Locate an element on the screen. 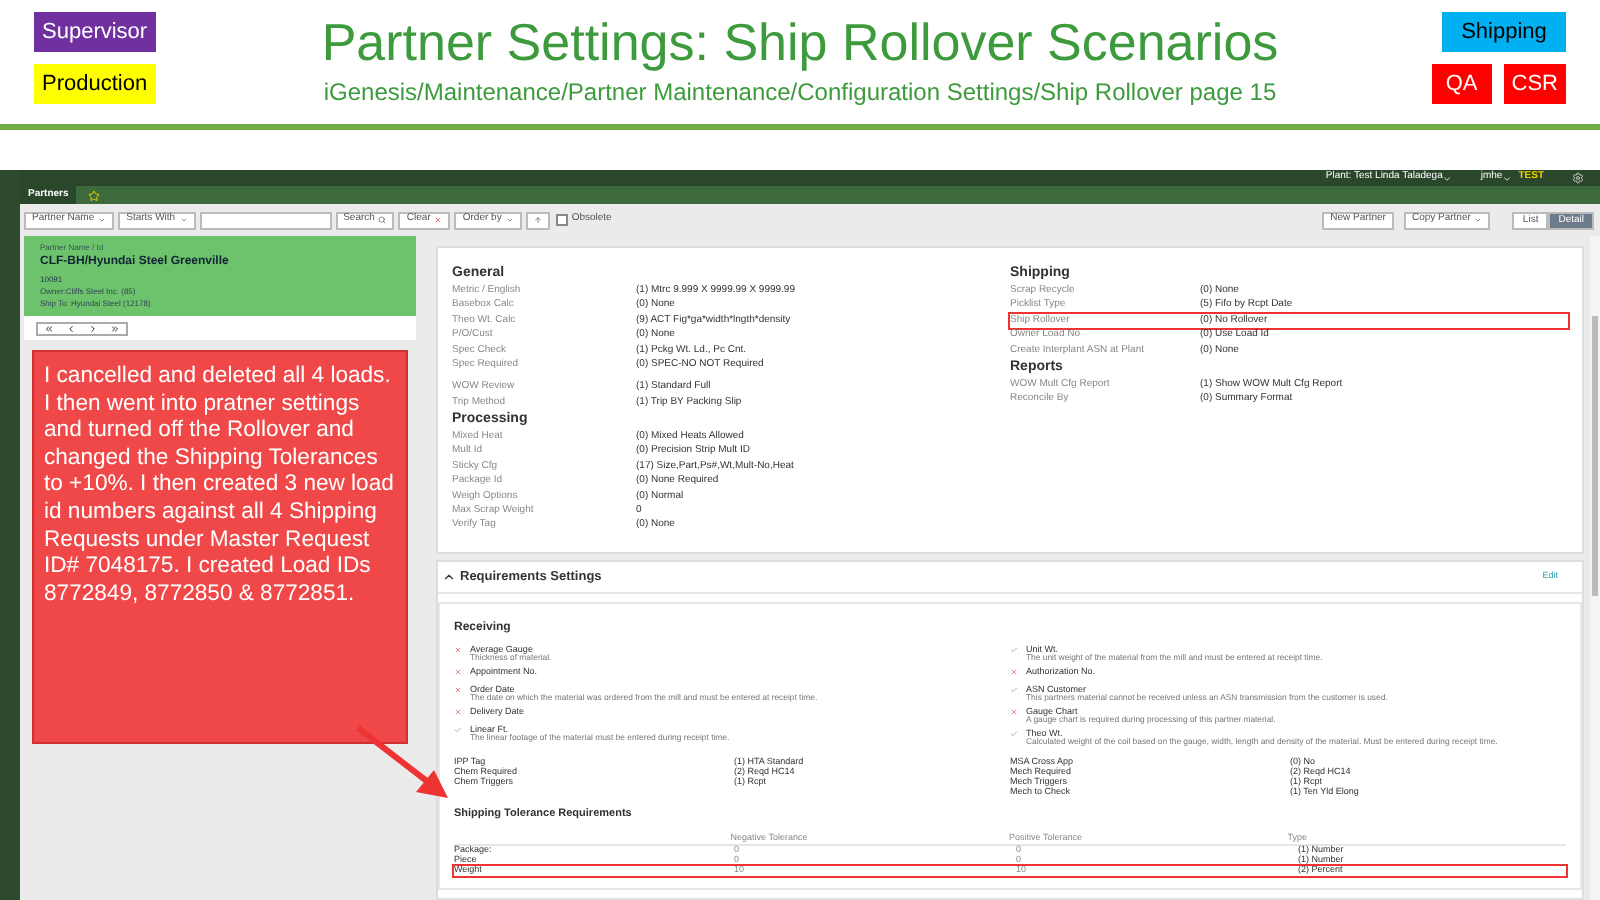 The width and height of the screenshot is (1600, 900). slide-title: Partner Settings: Ship Rollover Scenarios is located at coordinates (800, 42).